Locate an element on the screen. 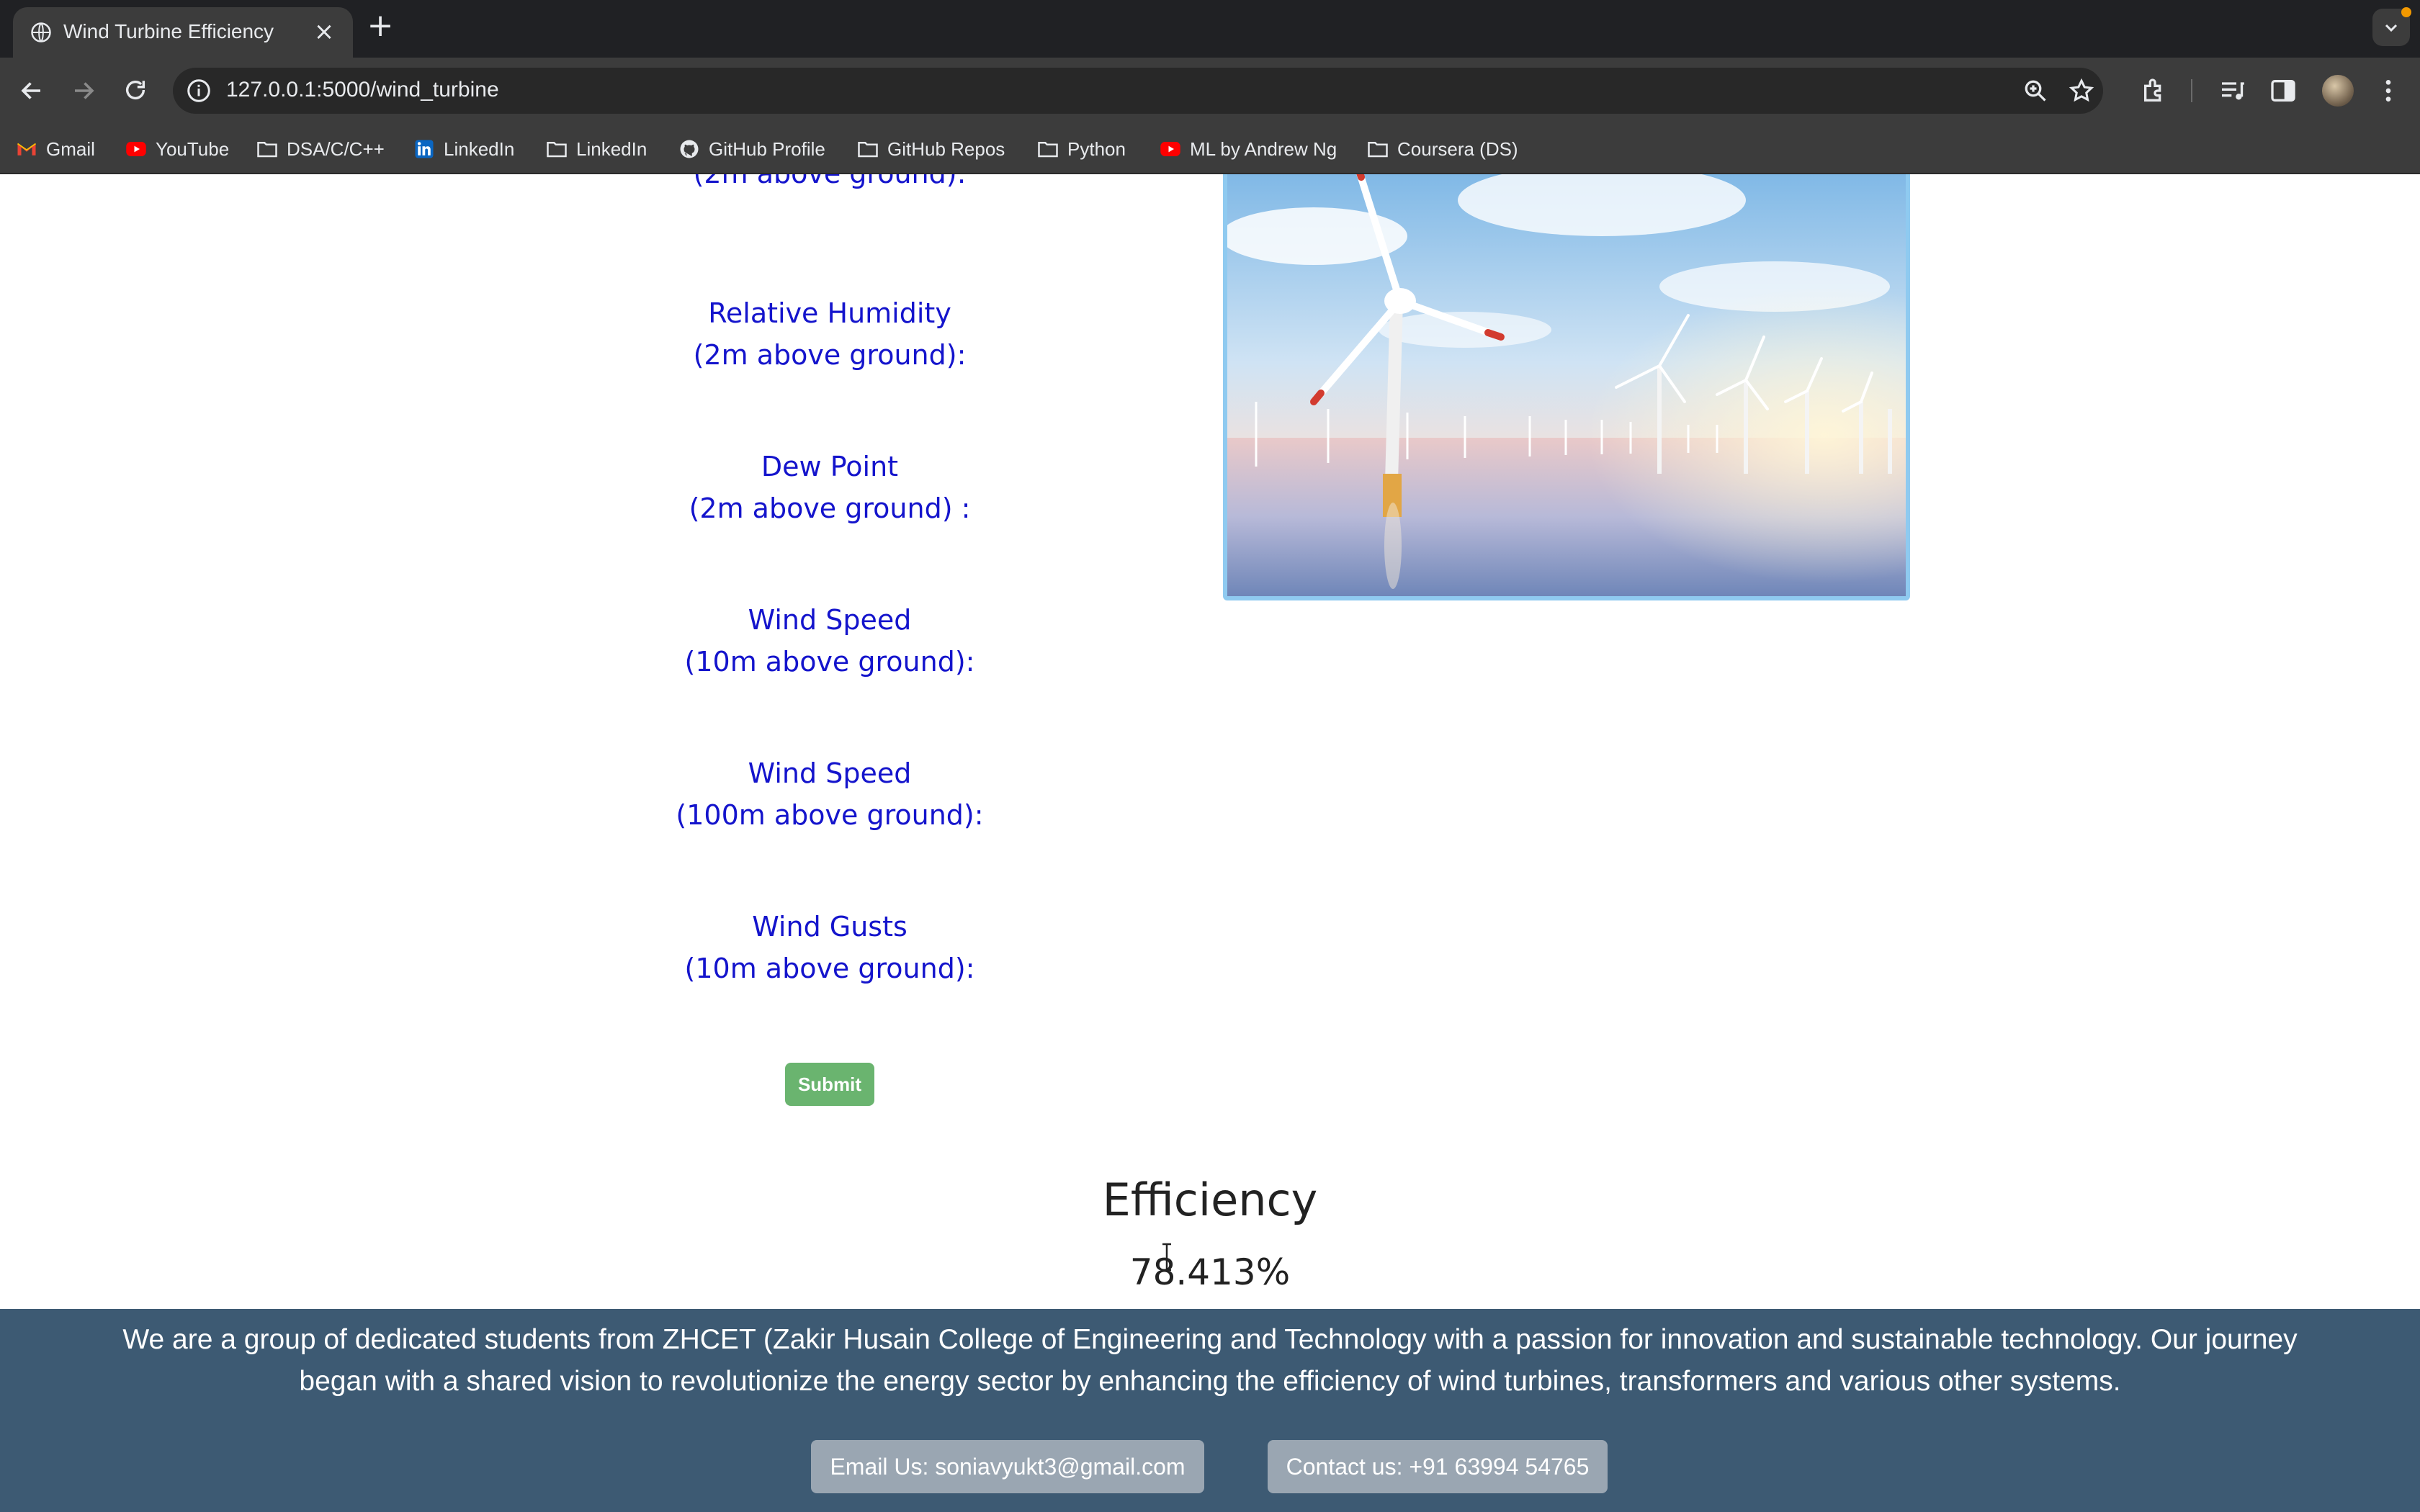  new-tab-button: + is located at coordinates (380, 26).